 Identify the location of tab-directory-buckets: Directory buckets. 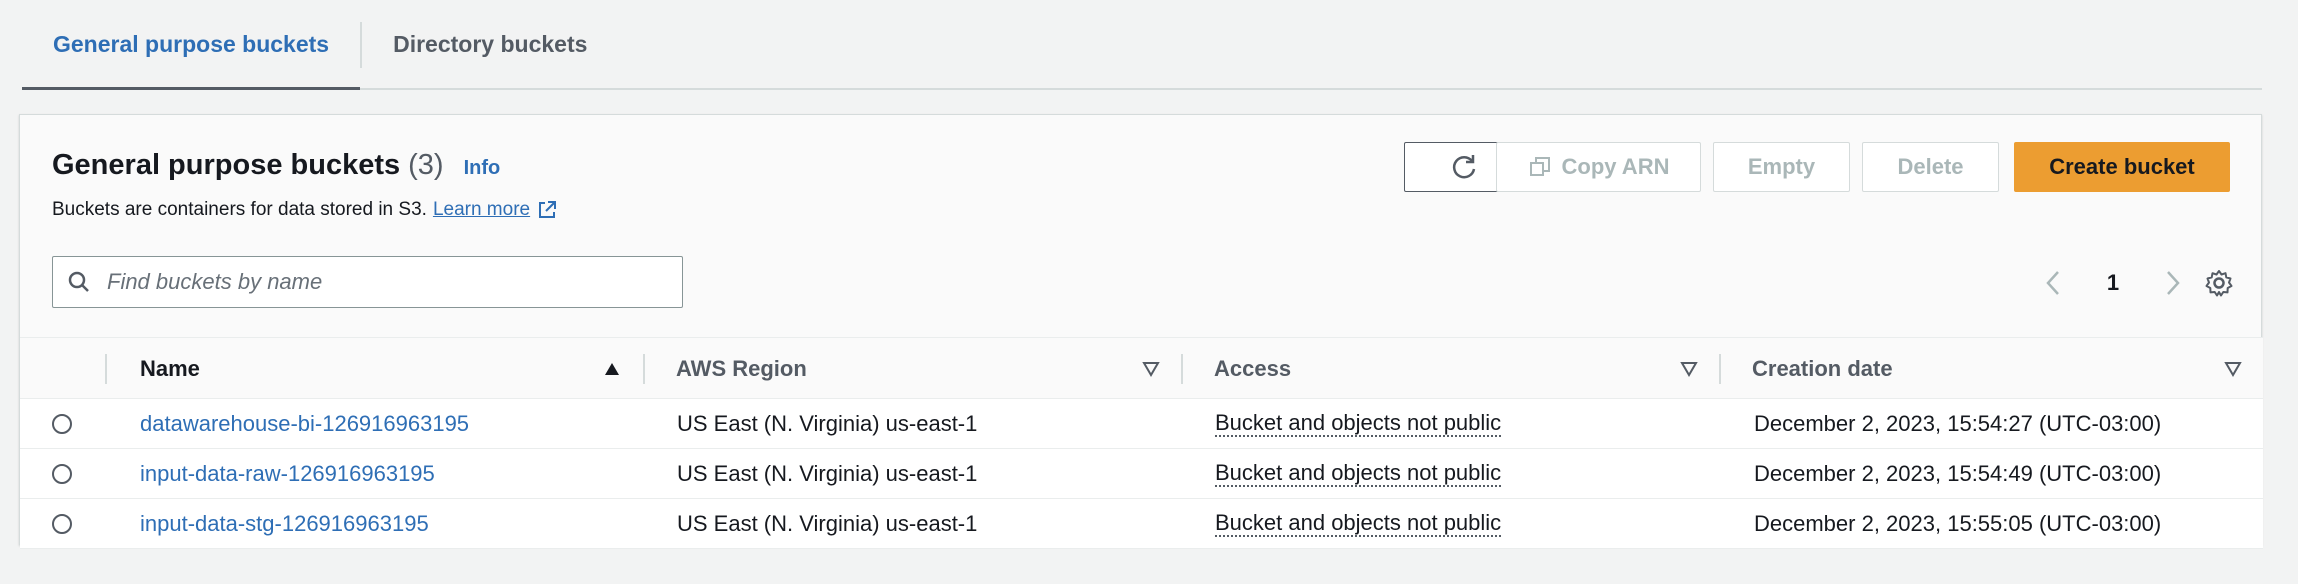
(490, 44).